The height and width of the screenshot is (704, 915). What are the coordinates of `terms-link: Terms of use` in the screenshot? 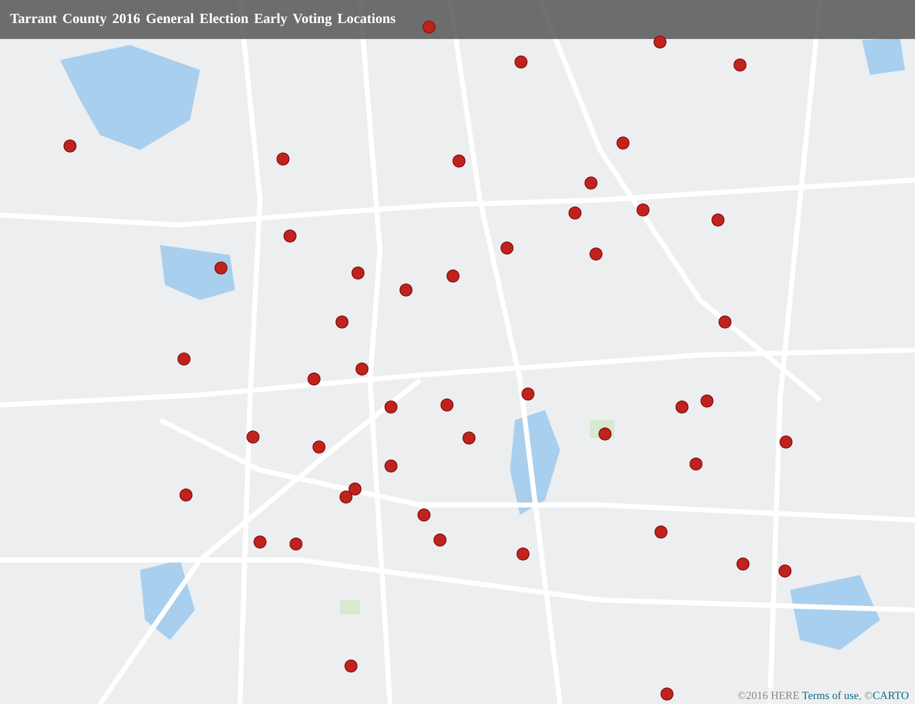 It's located at (830, 696).